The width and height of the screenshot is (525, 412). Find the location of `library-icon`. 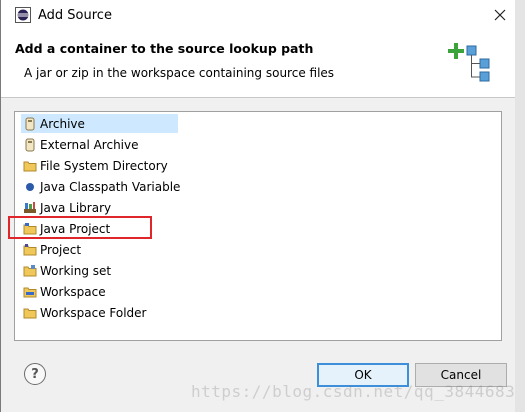

library-icon is located at coordinates (30, 208).